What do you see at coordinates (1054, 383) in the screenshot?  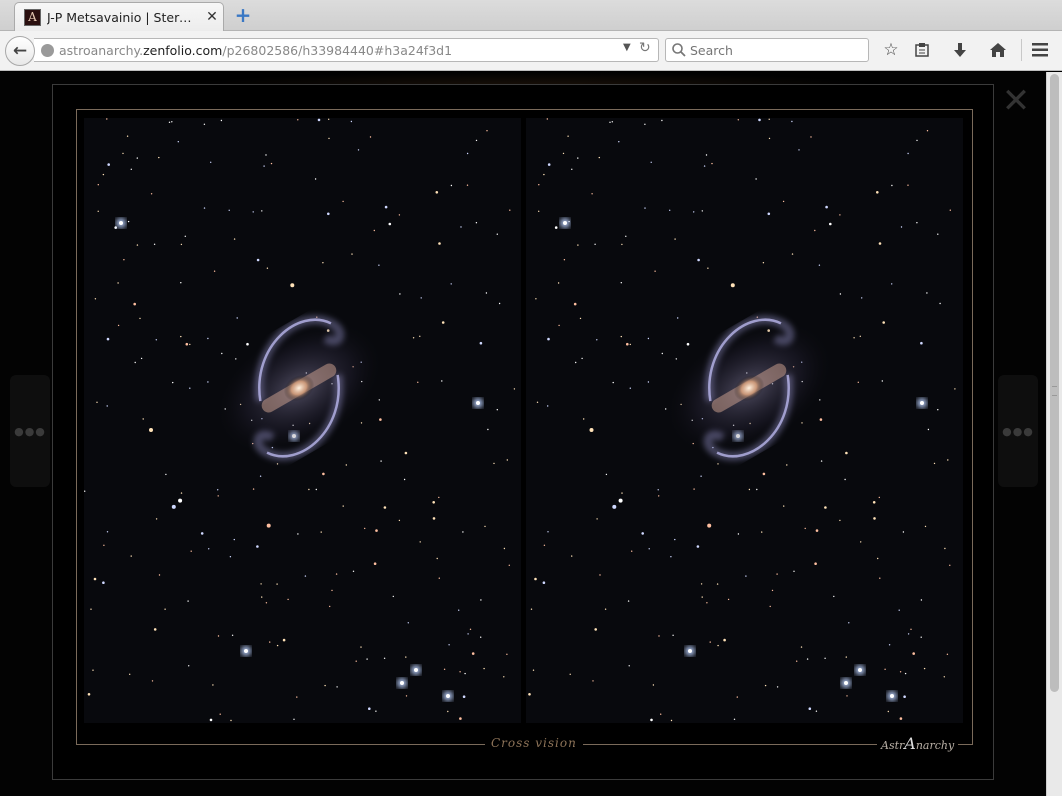 I see `scrollbar-thumb` at bounding box center [1054, 383].